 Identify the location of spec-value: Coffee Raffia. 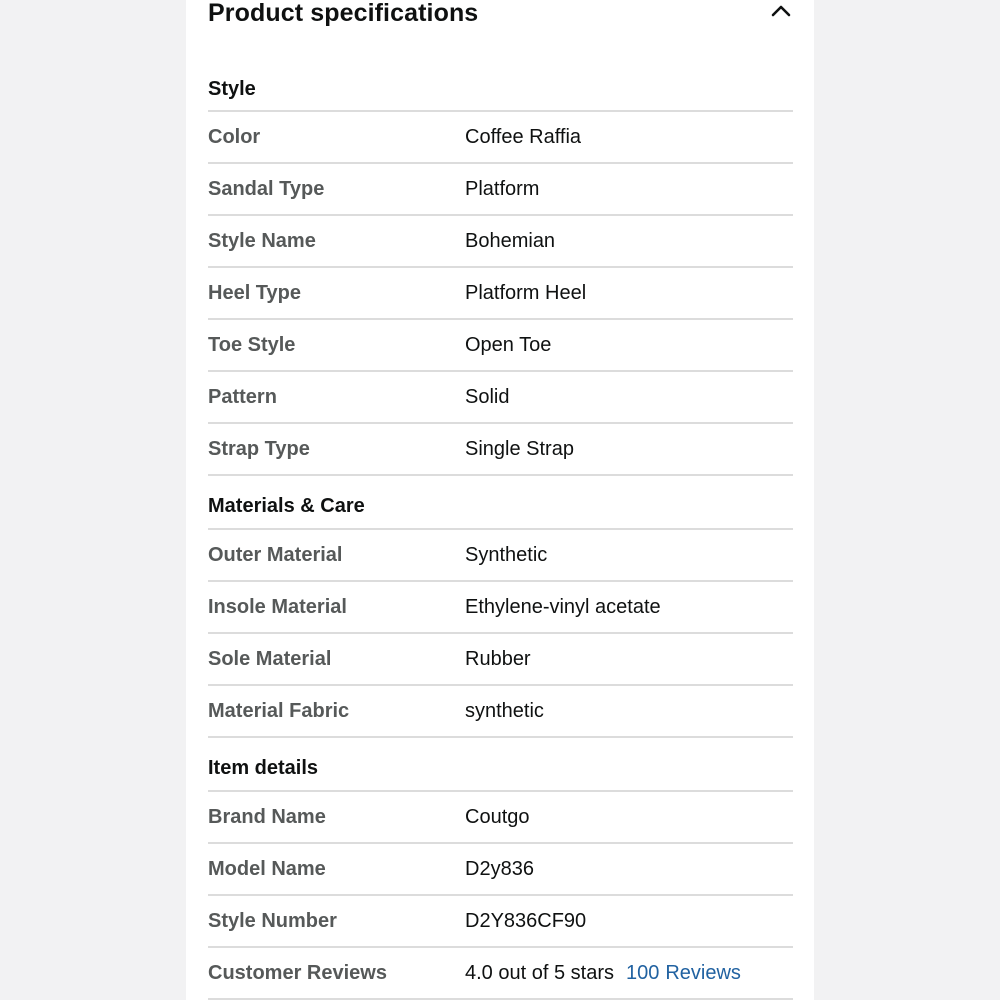
(523, 137).